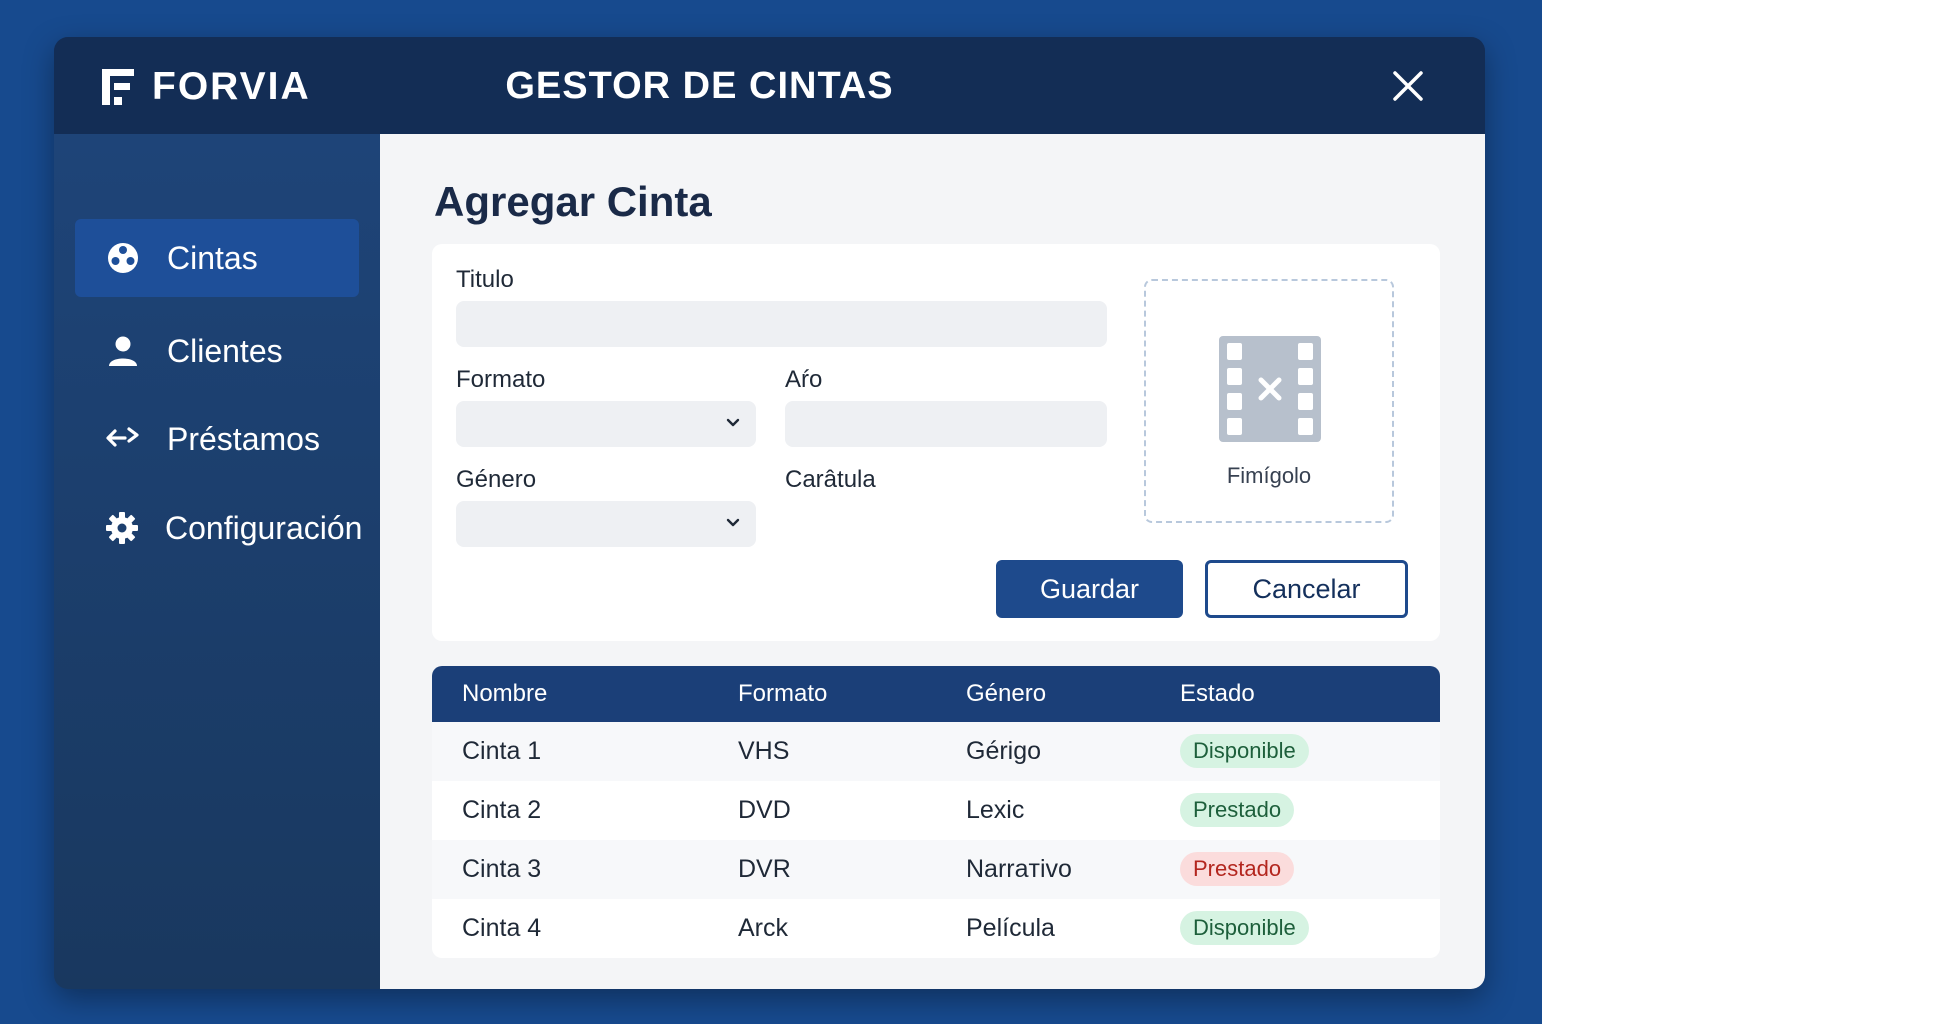 The height and width of the screenshot is (1024, 1935). I want to click on title-bar: FORVIA GESTOR DE CINTAS, so click(769, 85).